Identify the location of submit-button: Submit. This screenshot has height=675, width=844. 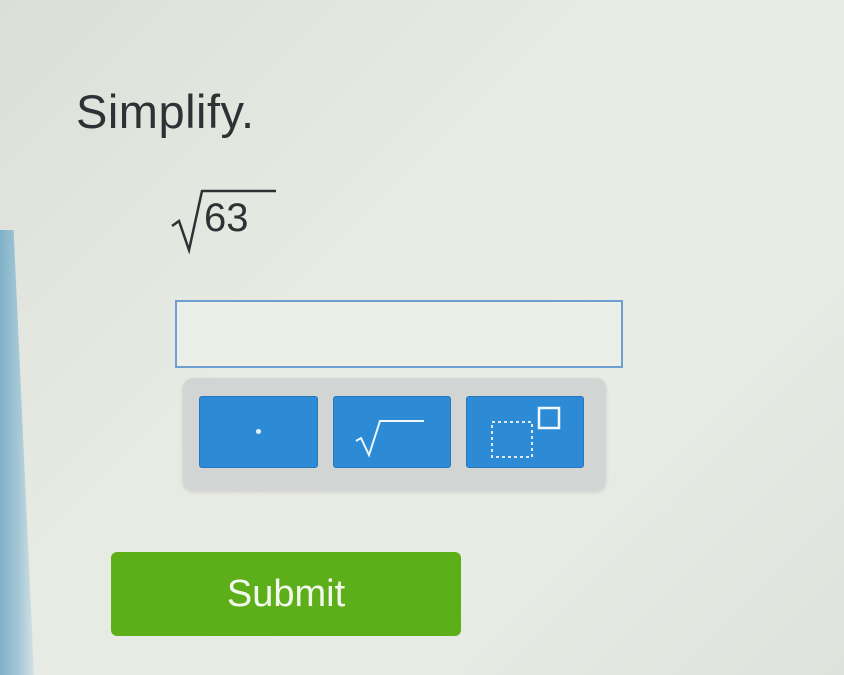
(286, 594).